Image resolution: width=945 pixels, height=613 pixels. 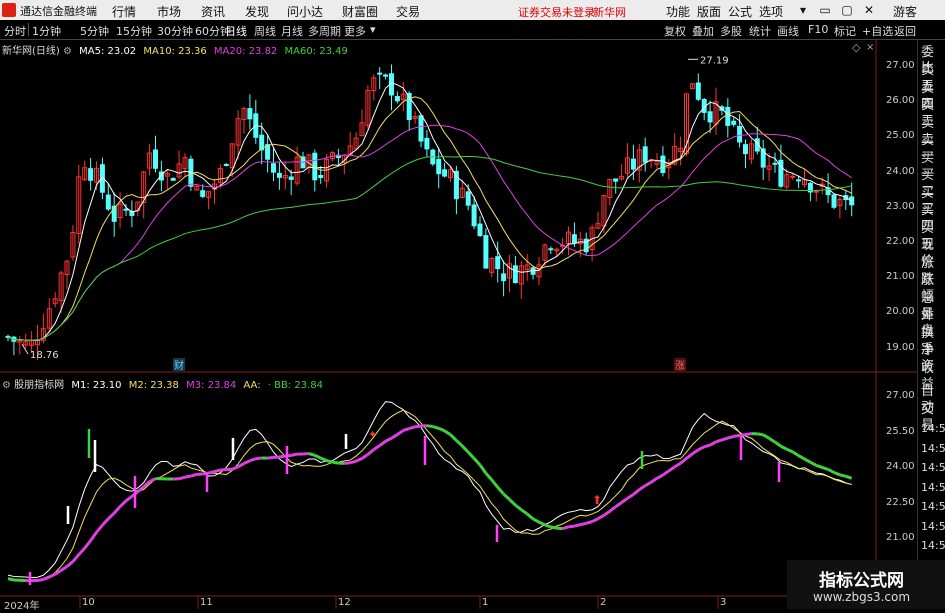 What do you see at coordinates (900, 276) in the screenshot?
I see `y-tick-label: 21.00` at bounding box center [900, 276].